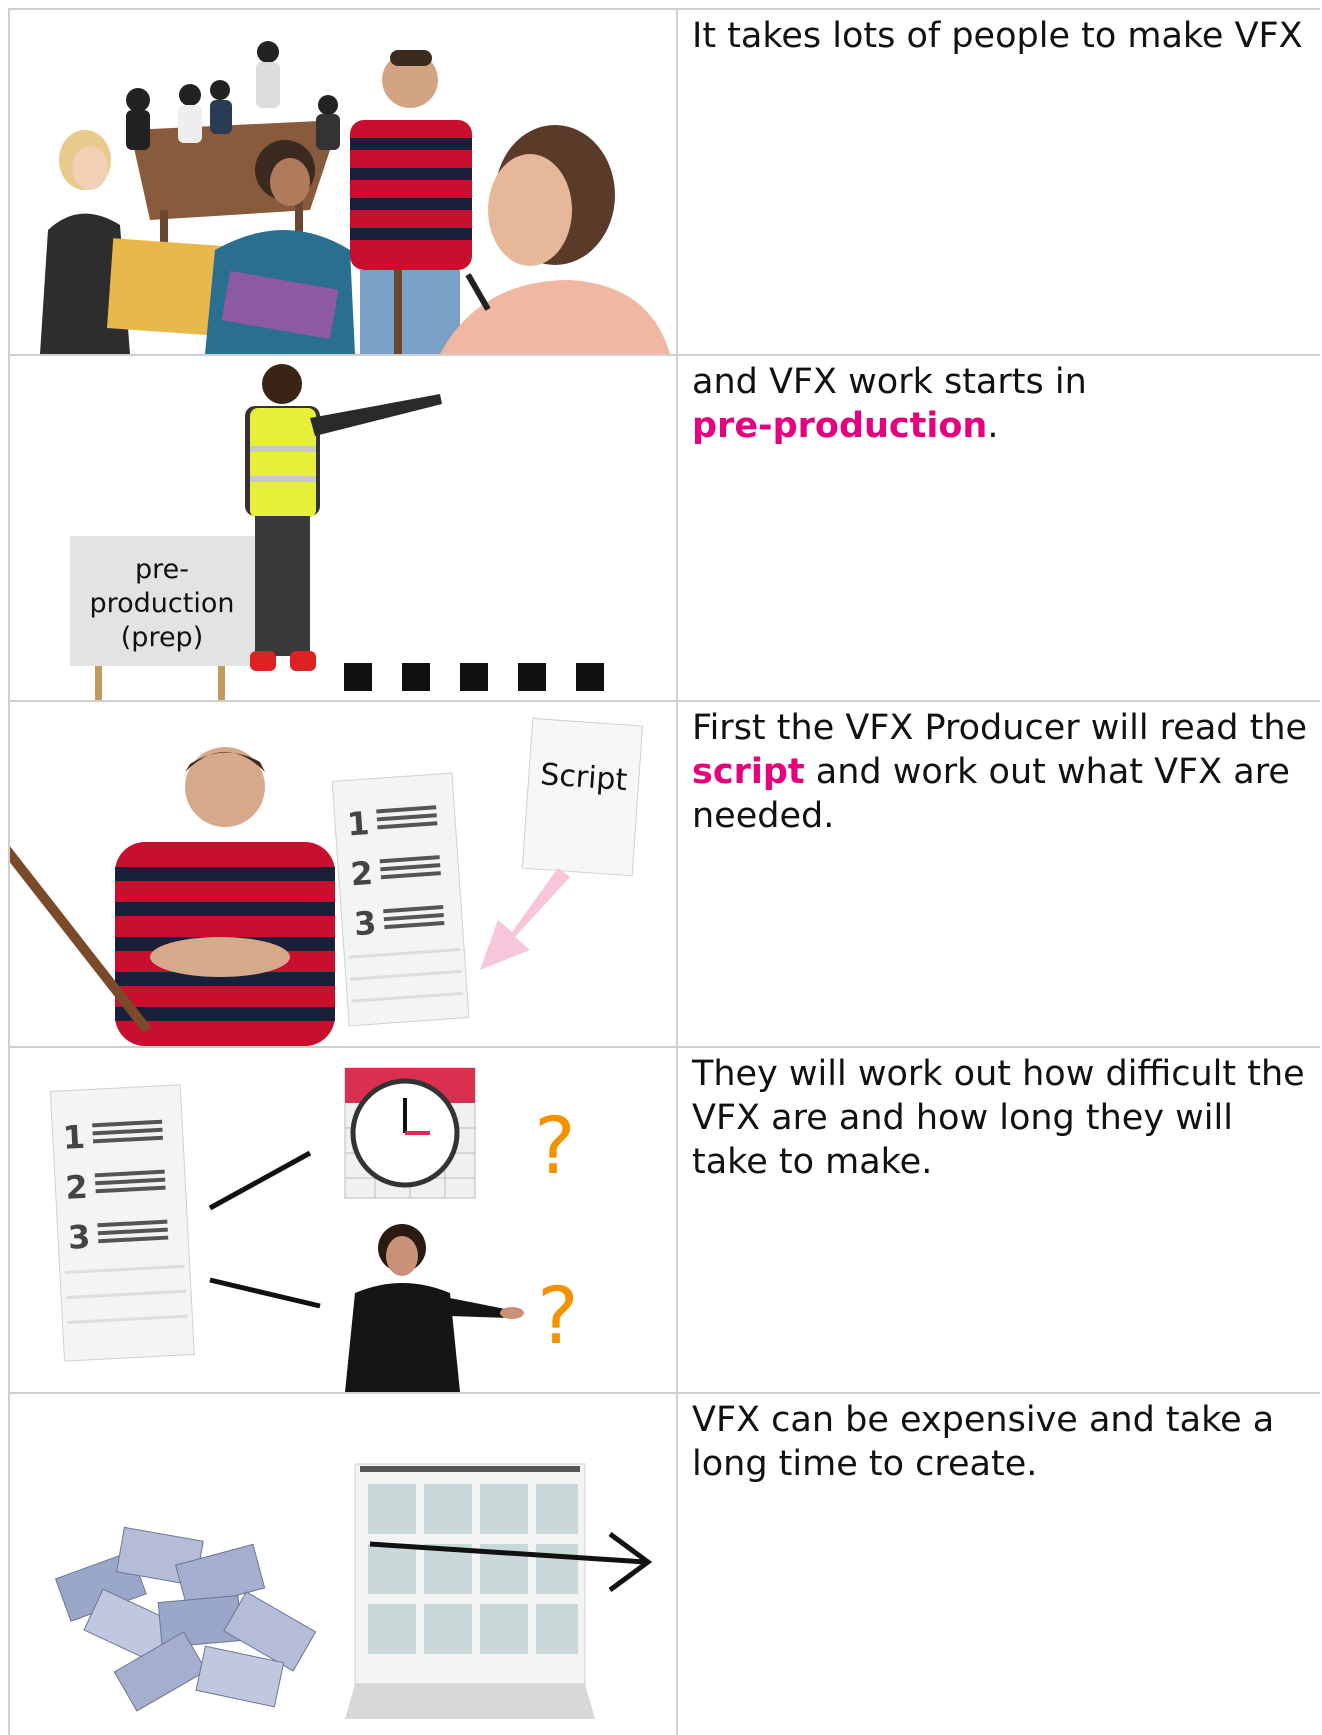  Describe the element at coordinates (1002, 404) in the screenshot. I see `row-text: and VFX work starts in pre-production.` at that location.